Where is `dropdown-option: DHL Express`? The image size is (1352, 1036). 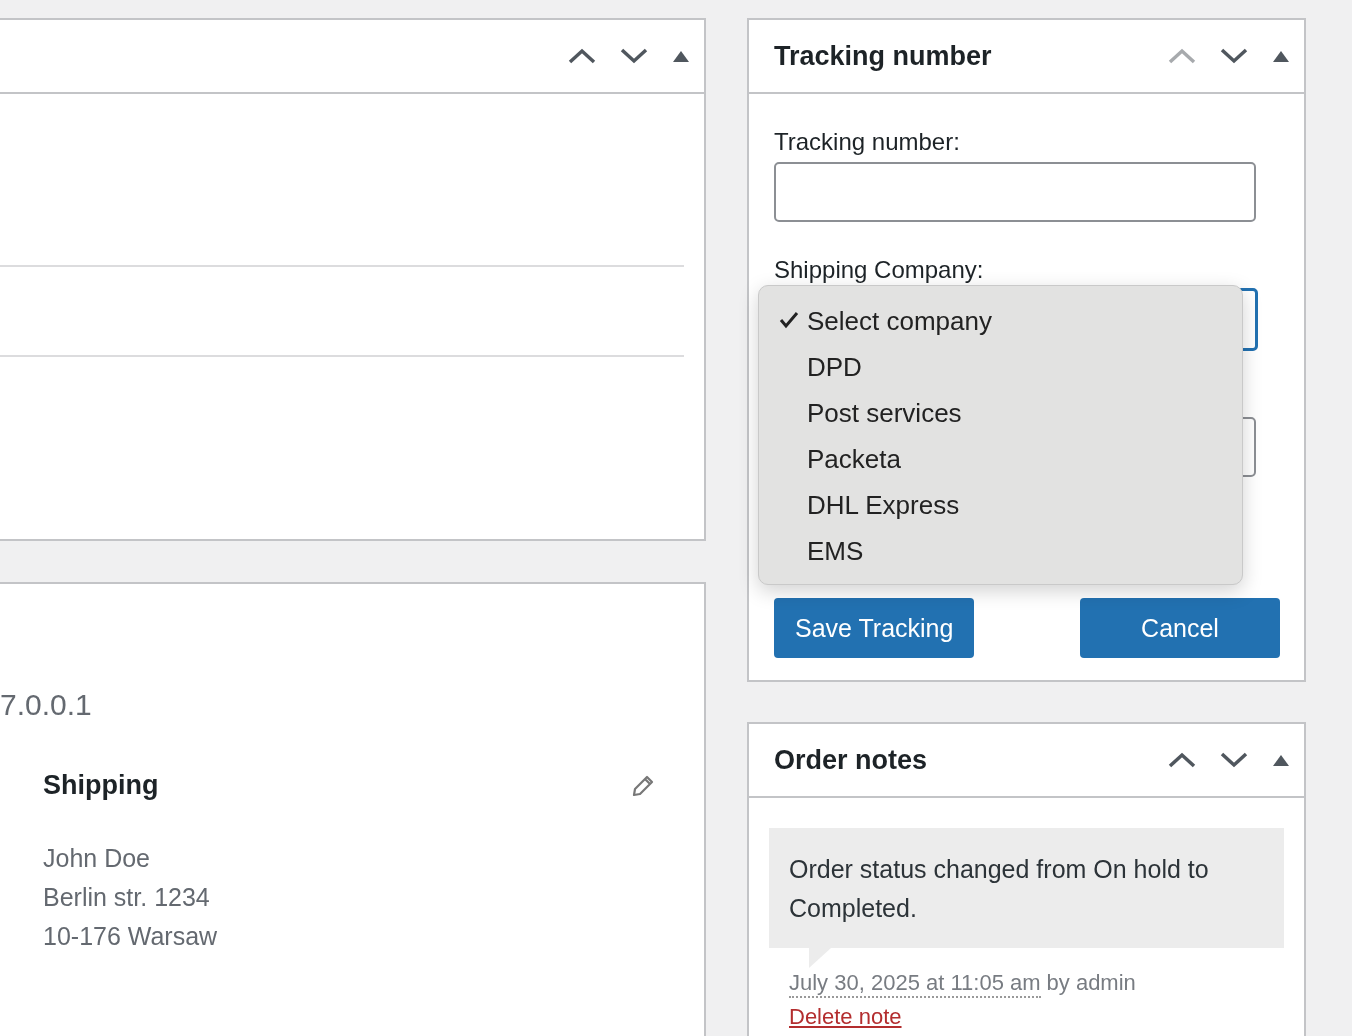 dropdown-option: DHL Express is located at coordinates (1000, 505).